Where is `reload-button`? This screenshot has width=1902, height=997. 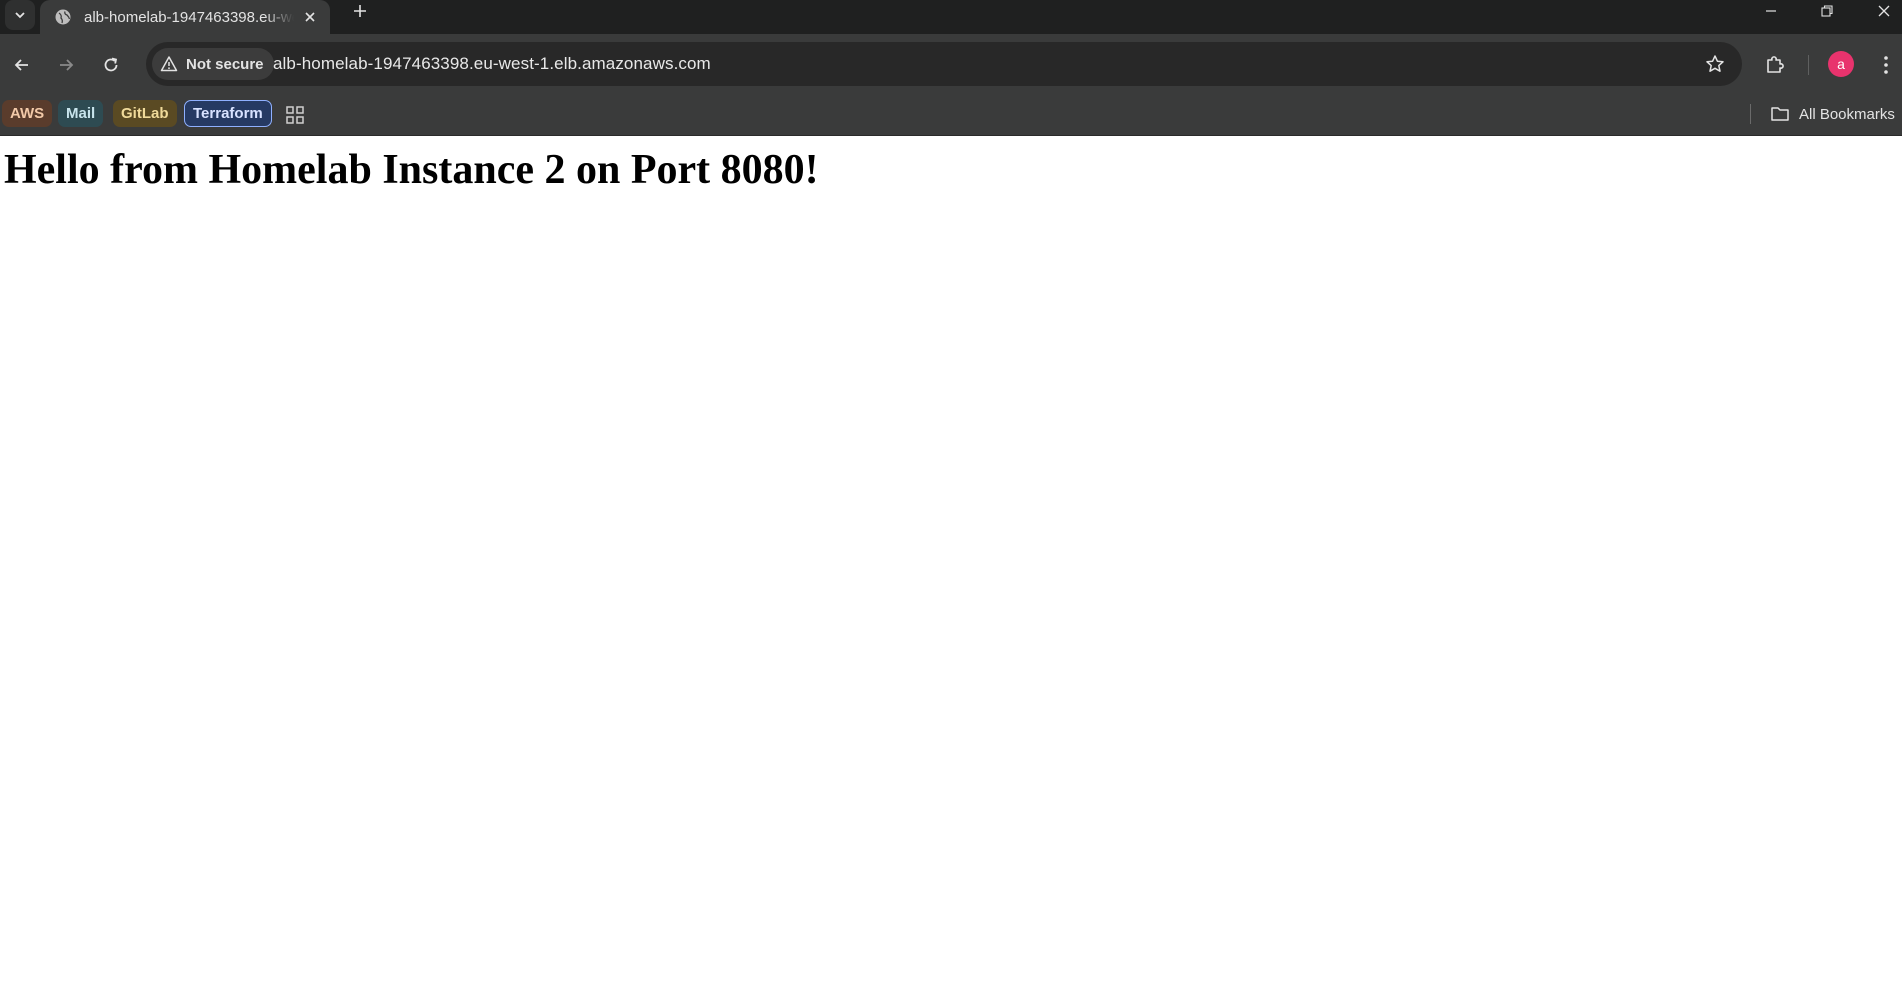 reload-button is located at coordinates (111, 65).